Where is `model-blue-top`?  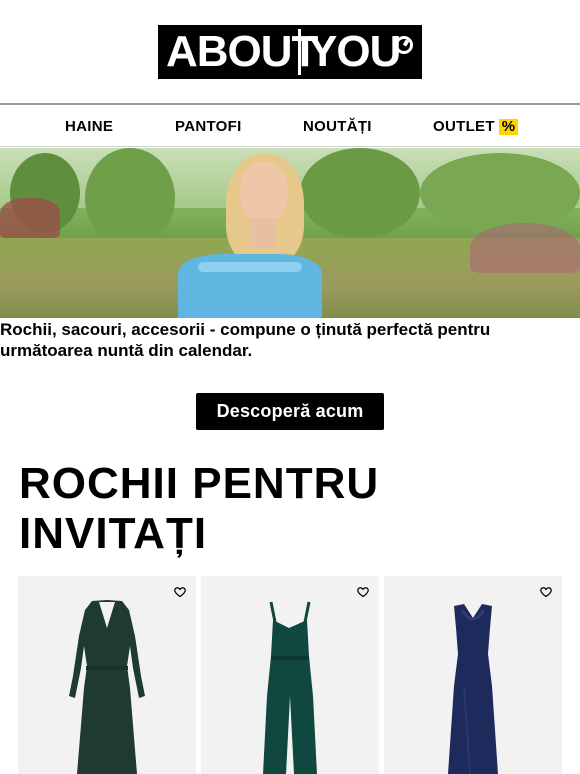
model-blue-top is located at coordinates (250, 286).